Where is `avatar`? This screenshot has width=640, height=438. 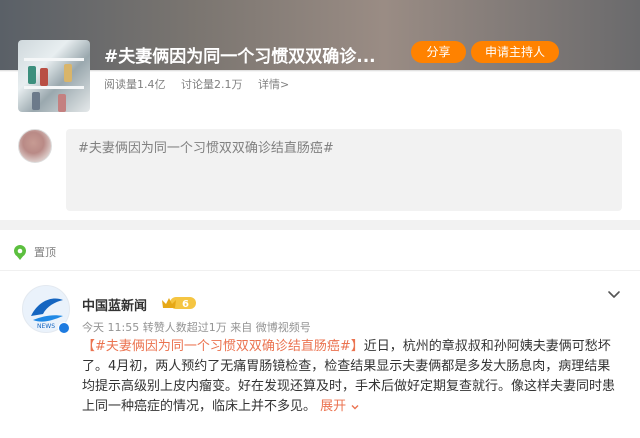
avatar is located at coordinates (35, 146).